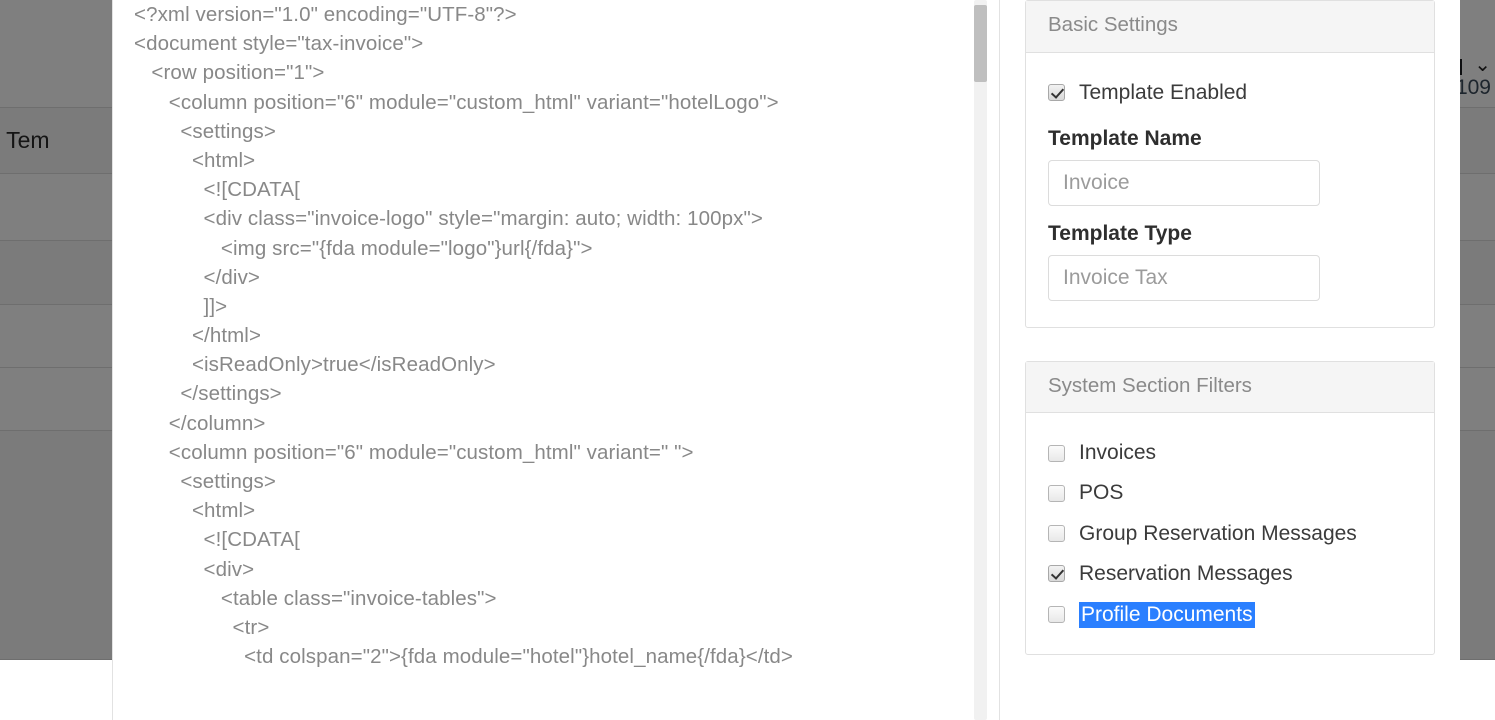  Describe the element at coordinates (1230, 388) in the screenshot. I see `system-section-filters-header: System Section Filters` at that location.